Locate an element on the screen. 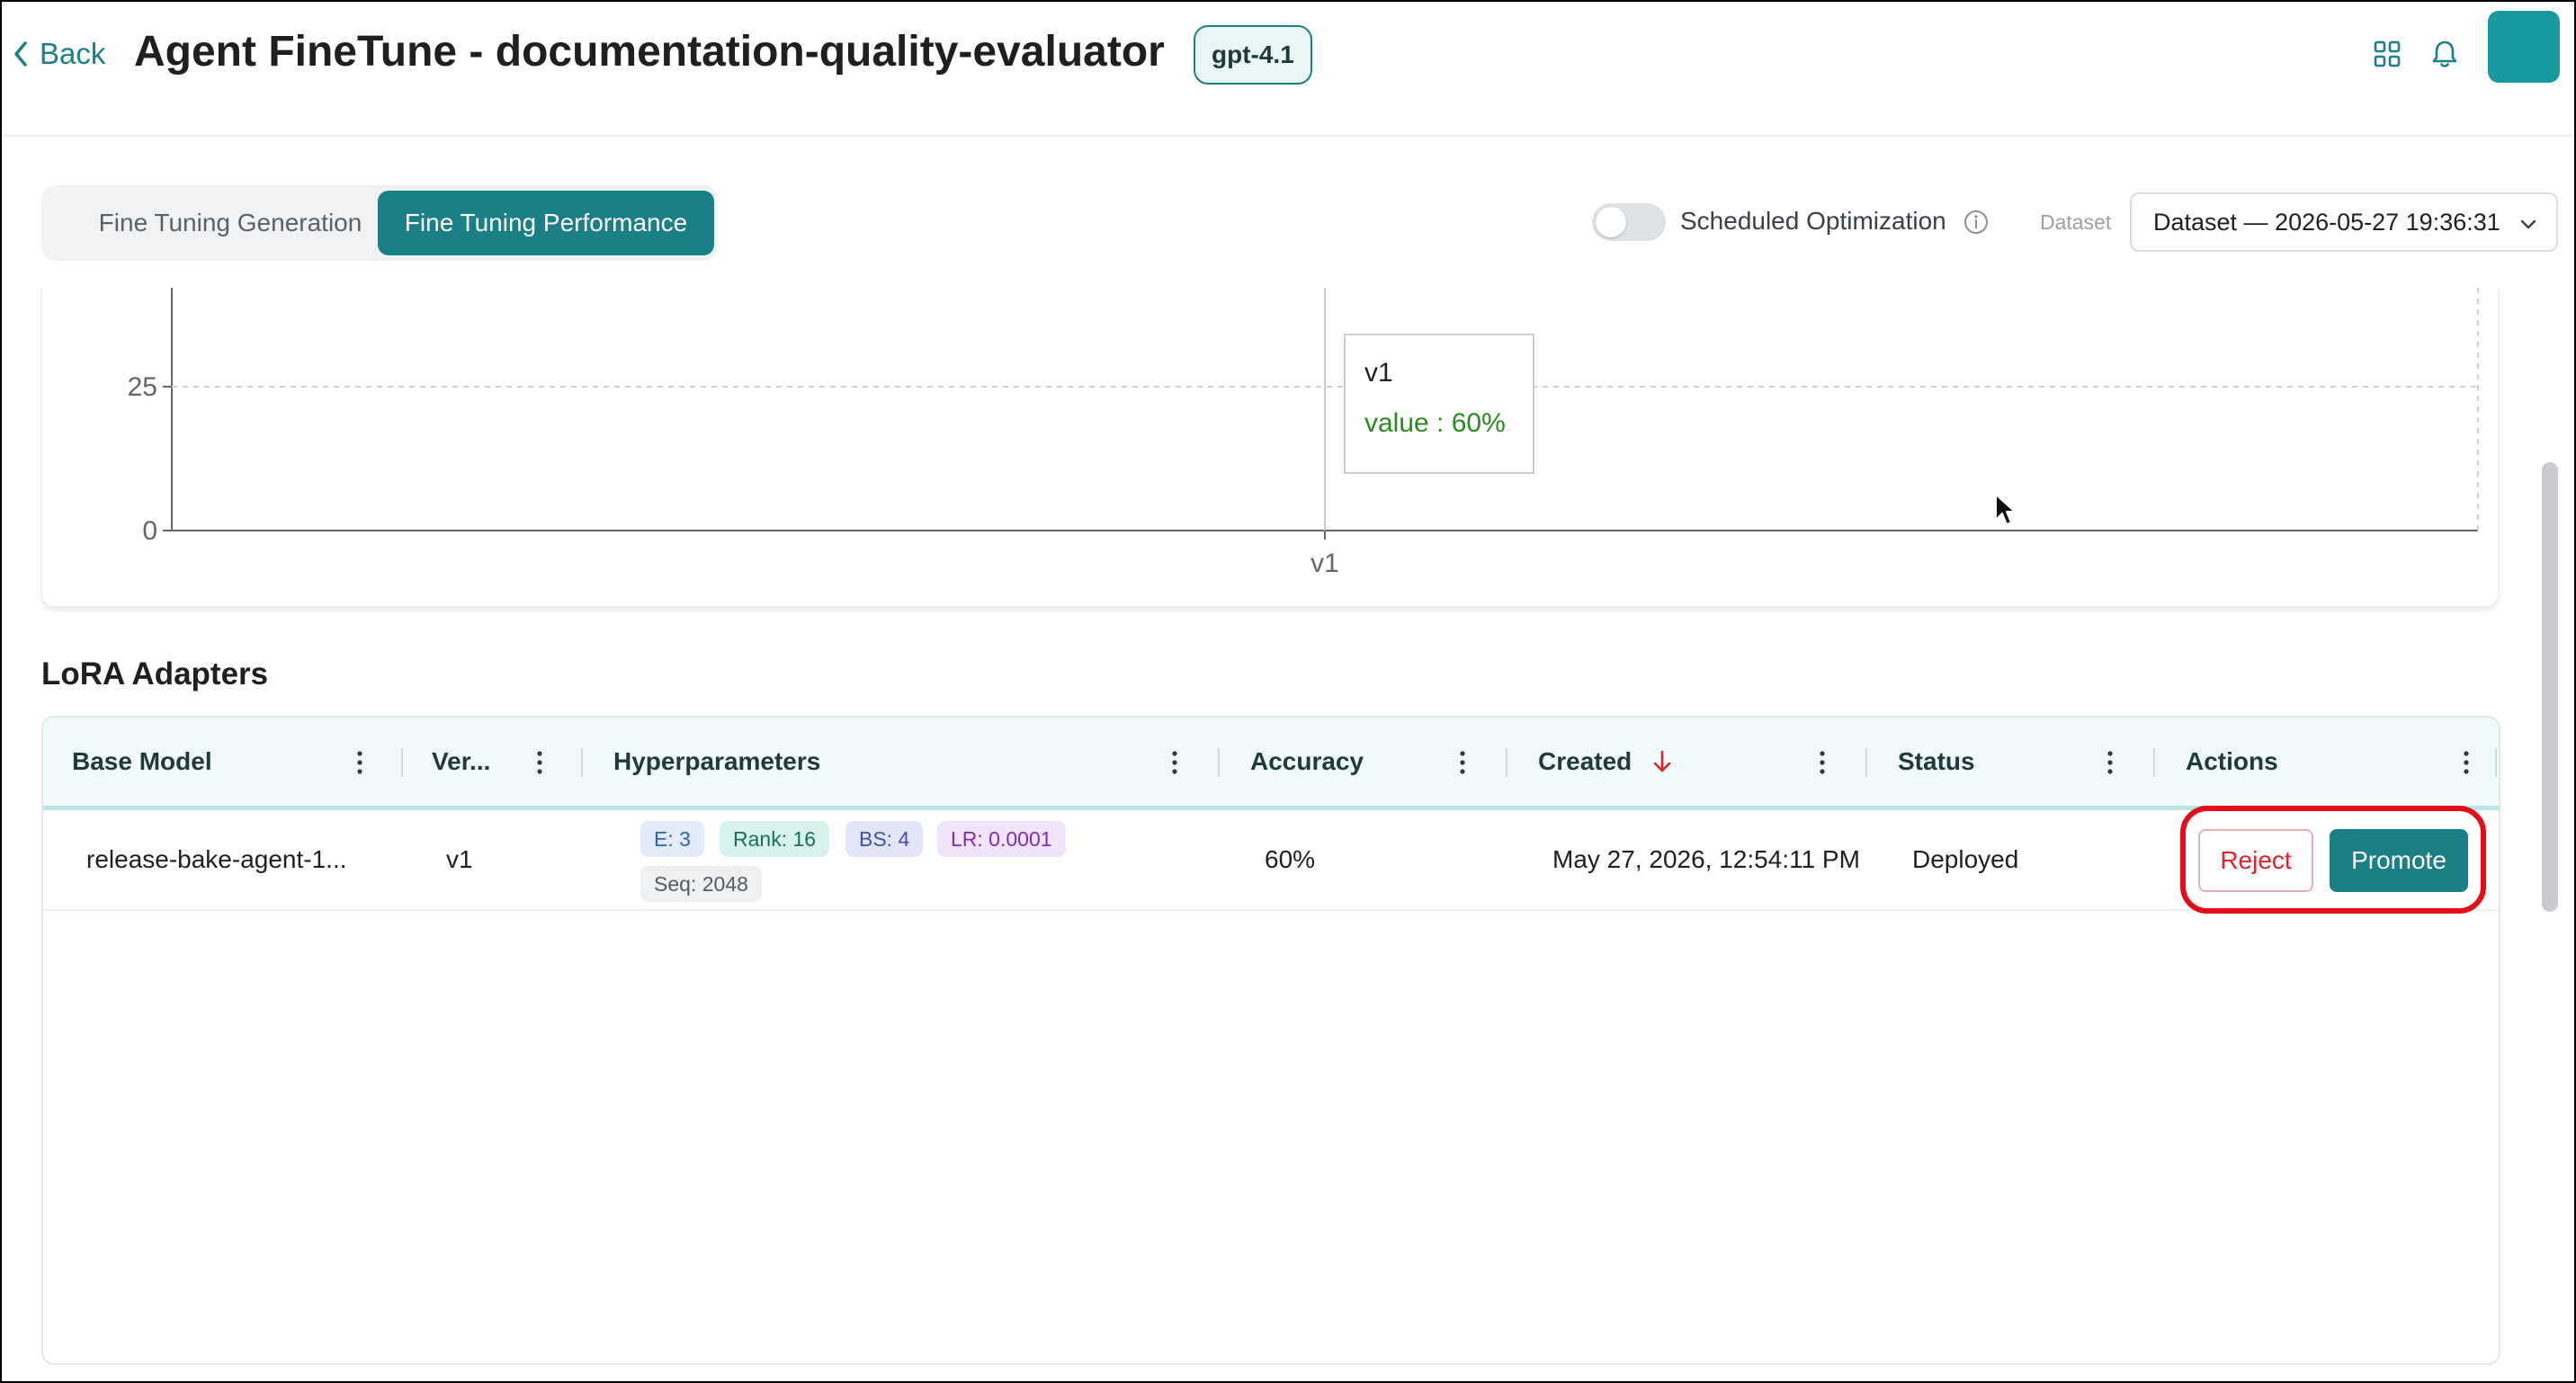 The width and height of the screenshot is (2576, 1383). tab-fine-tuning-performance: Fine Tuning Performance is located at coordinates (546, 223).